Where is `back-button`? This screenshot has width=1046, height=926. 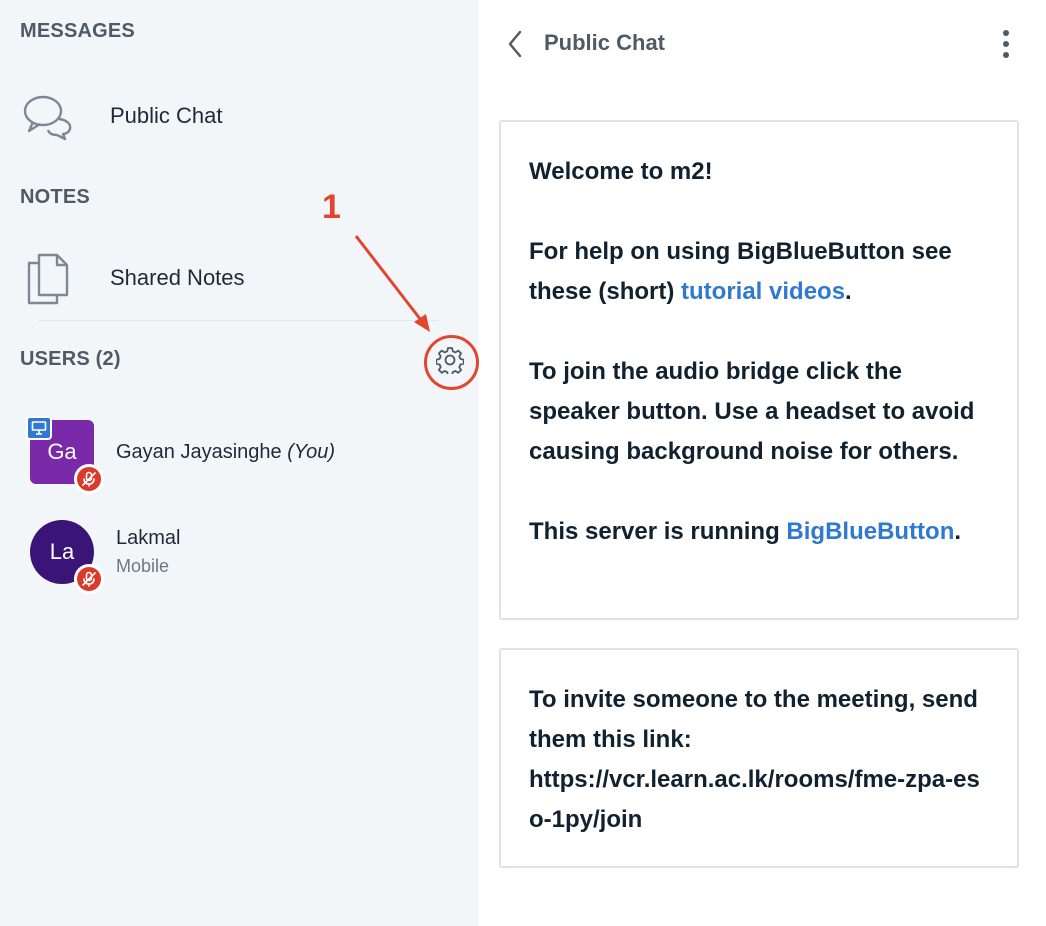 back-button is located at coordinates (516, 44).